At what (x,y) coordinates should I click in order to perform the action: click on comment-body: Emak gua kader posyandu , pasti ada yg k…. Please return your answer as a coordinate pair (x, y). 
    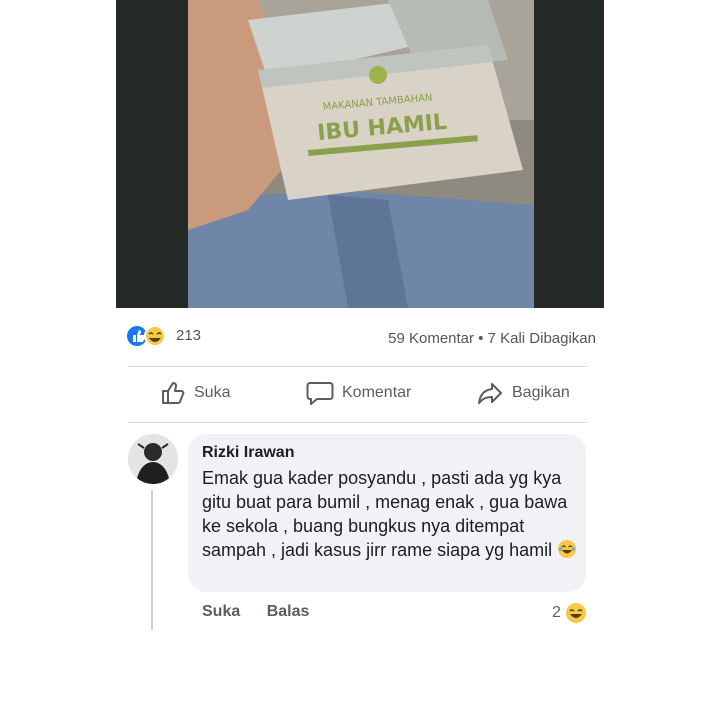
    Looking at the image, I should click on (385, 514).